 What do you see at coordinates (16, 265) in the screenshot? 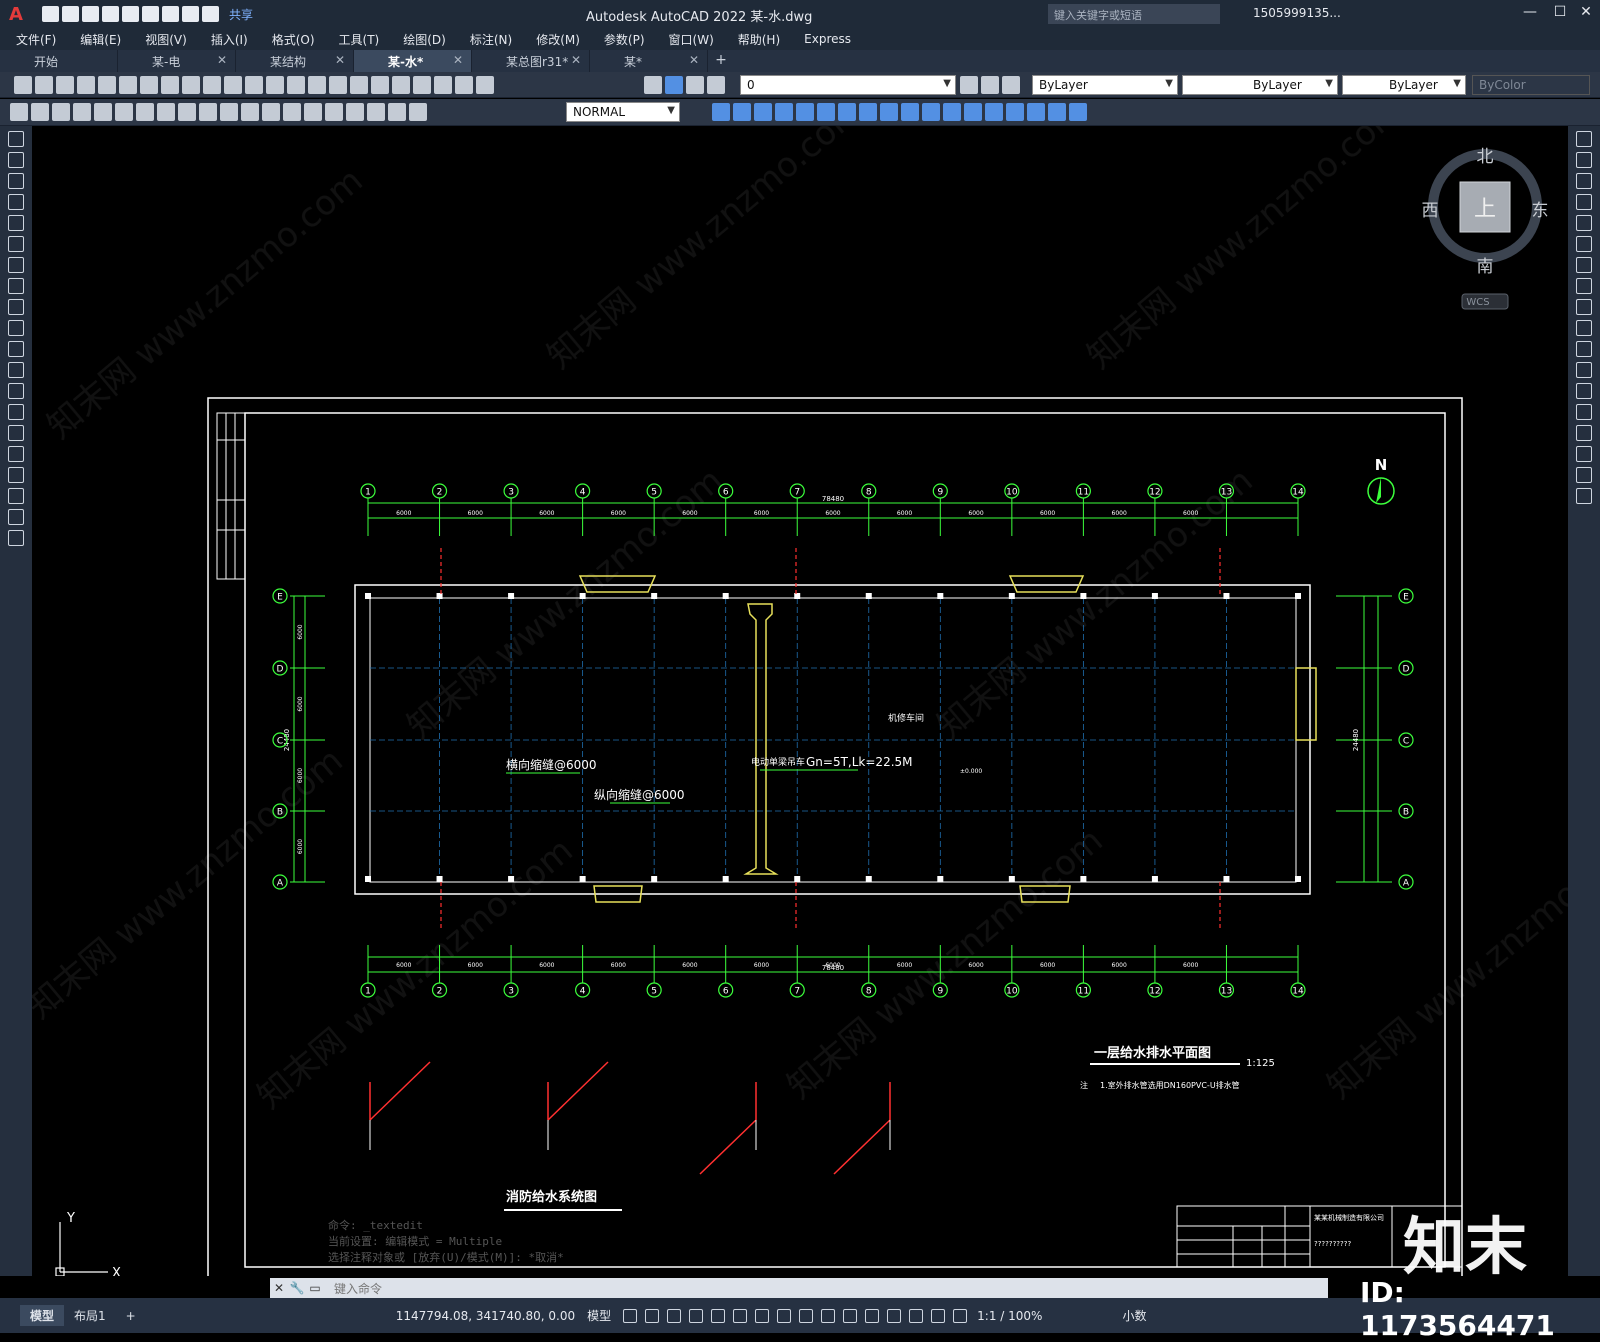
I see `circle-icon` at bounding box center [16, 265].